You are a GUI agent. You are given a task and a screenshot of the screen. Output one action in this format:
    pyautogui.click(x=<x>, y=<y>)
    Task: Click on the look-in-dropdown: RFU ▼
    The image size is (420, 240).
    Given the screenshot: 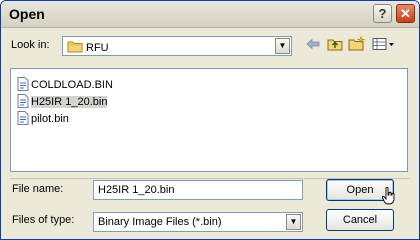 What is the action you would take?
    pyautogui.click(x=177, y=46)
    